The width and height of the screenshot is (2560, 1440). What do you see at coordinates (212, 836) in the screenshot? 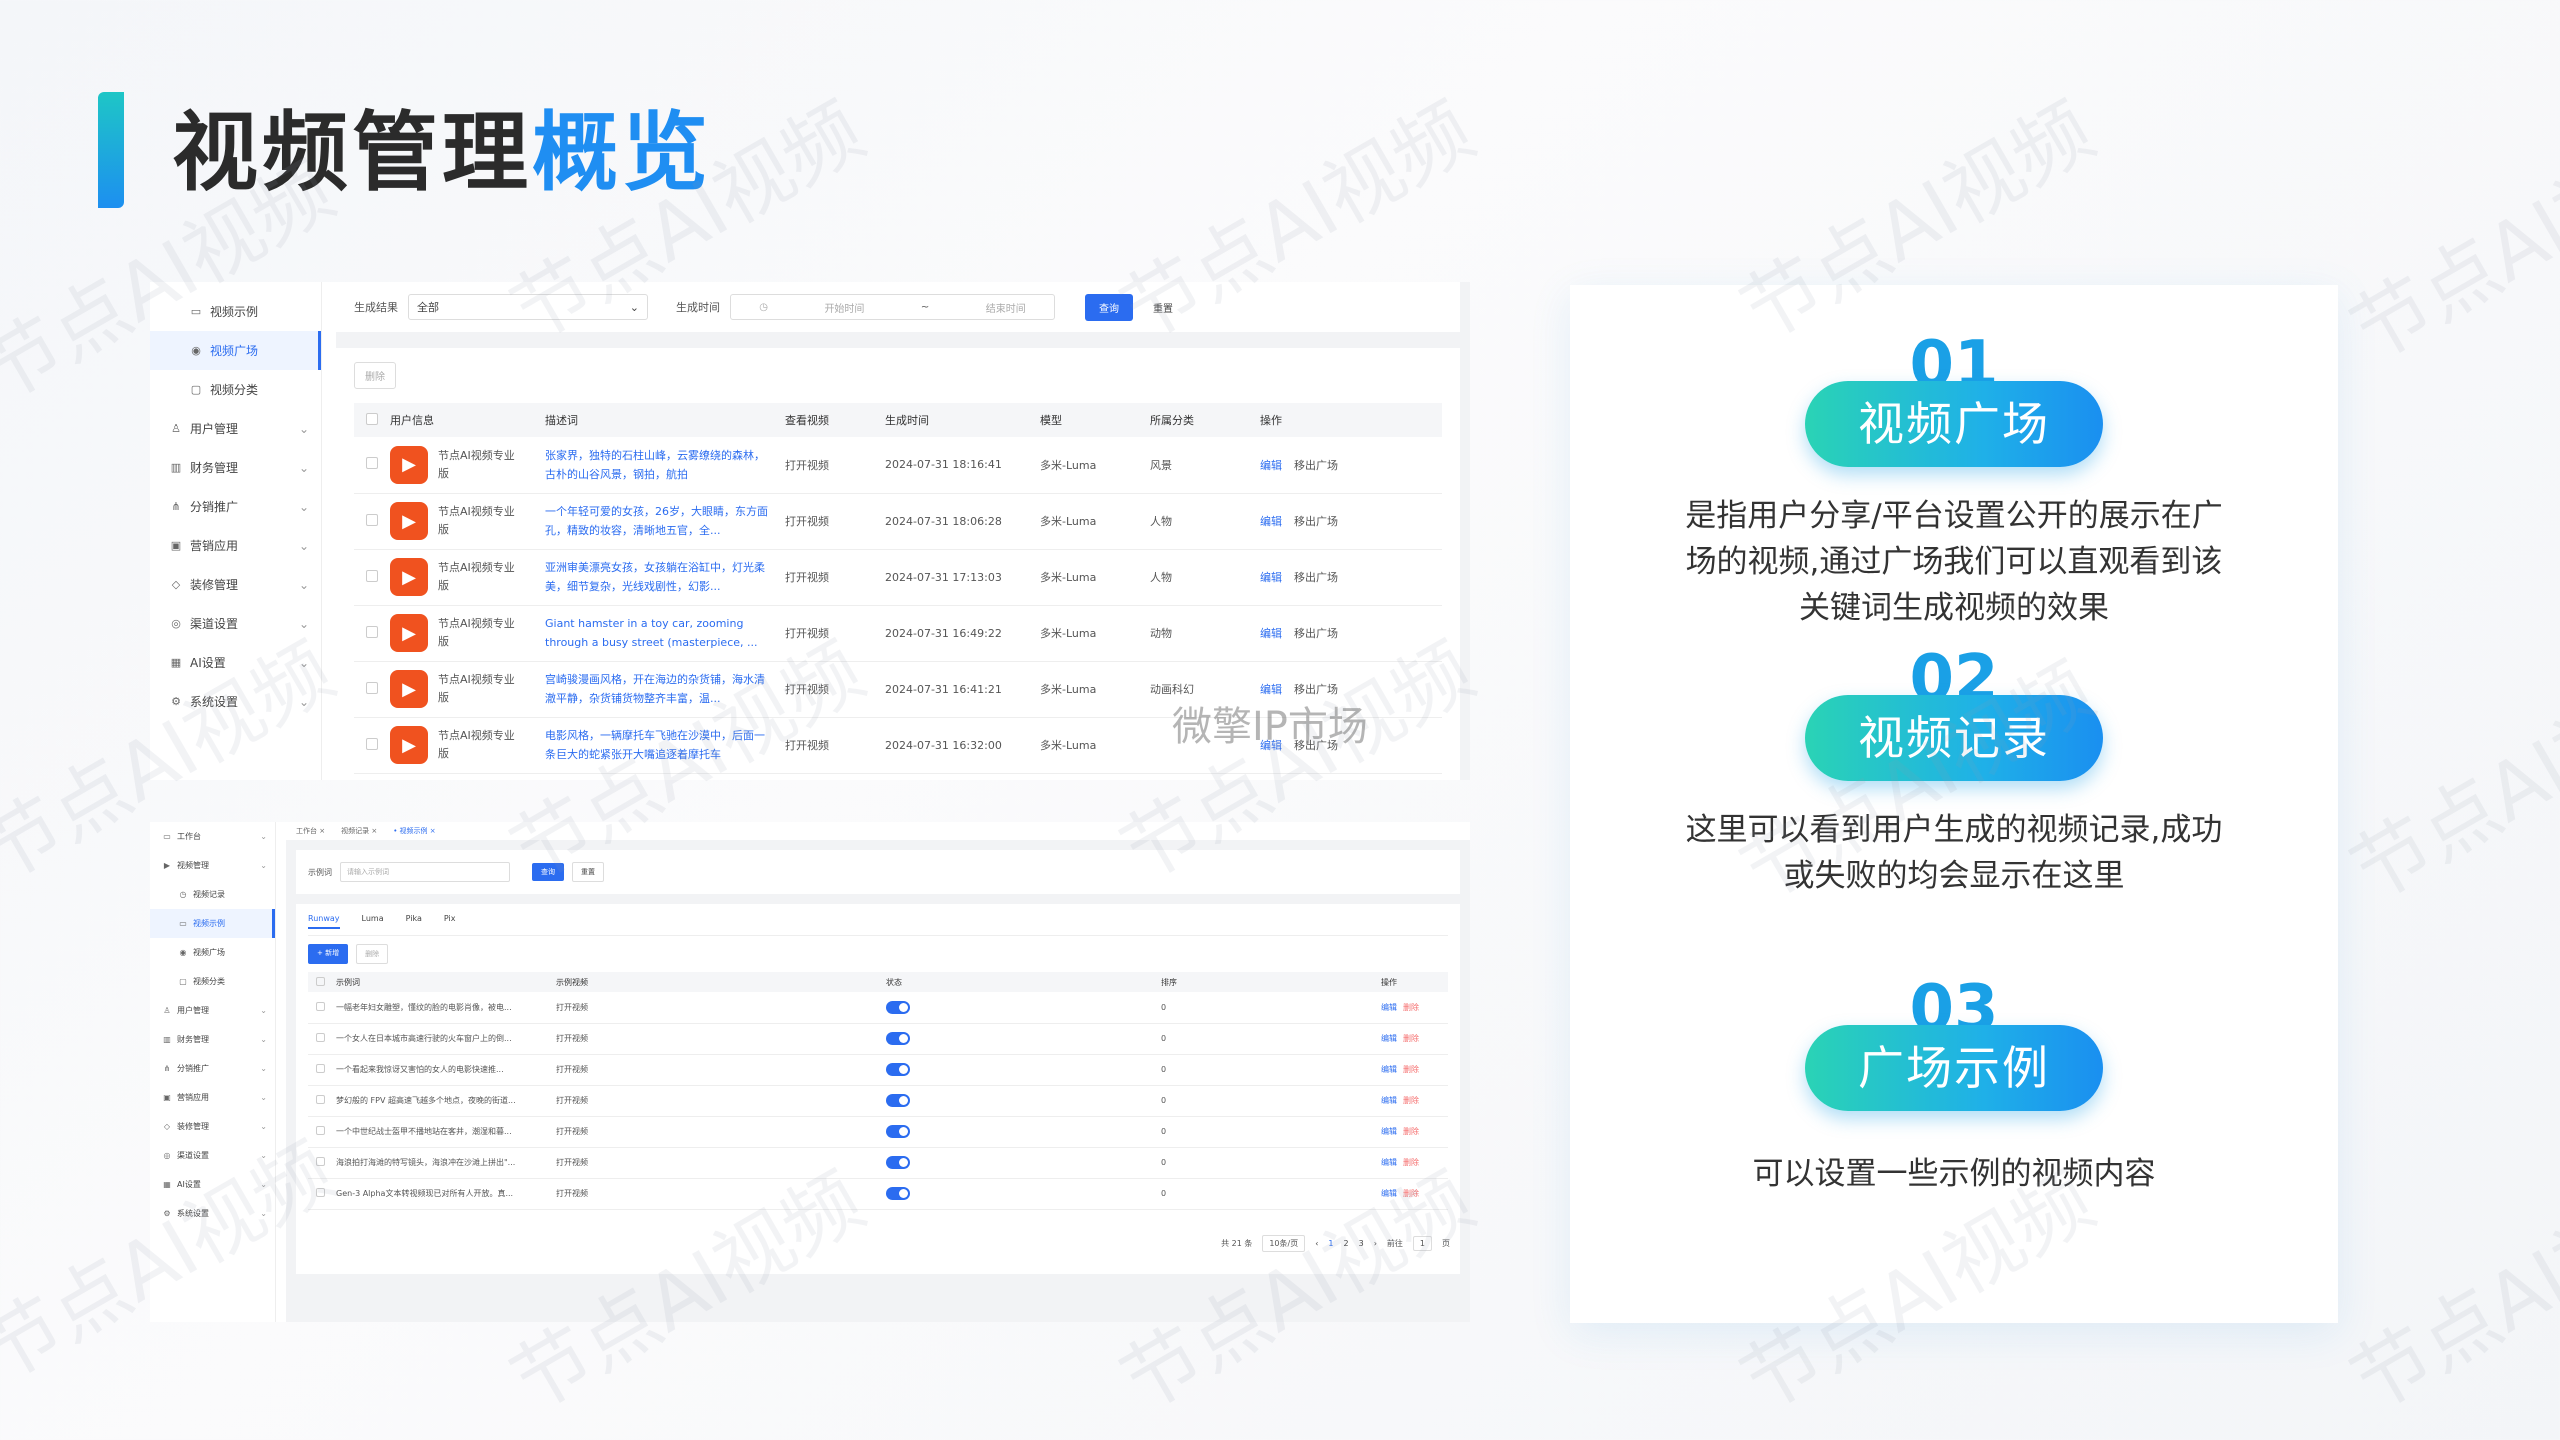
I see `sidebar-item: ▭ 工作台 ⌄` at bounding box center [212, 836].